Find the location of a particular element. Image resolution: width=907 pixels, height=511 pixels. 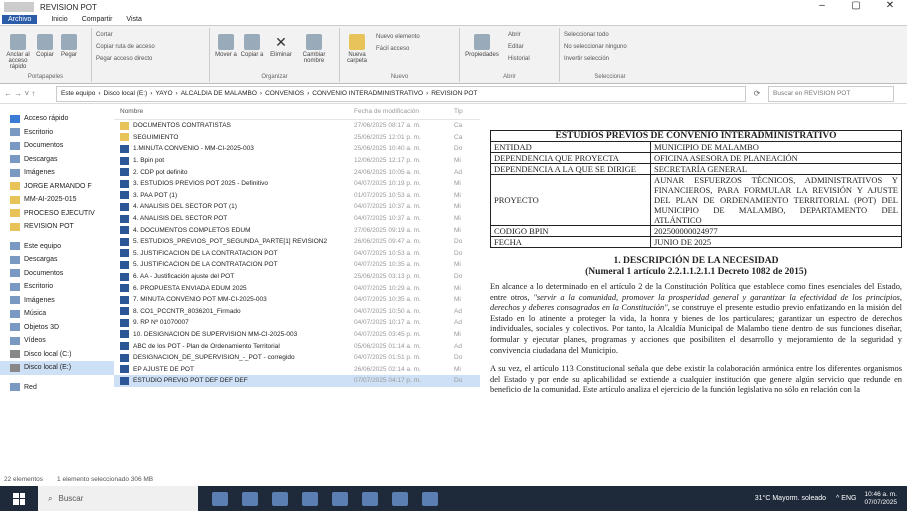

delete-button: ✕ Eliminar is located at coordinates (281, 46).